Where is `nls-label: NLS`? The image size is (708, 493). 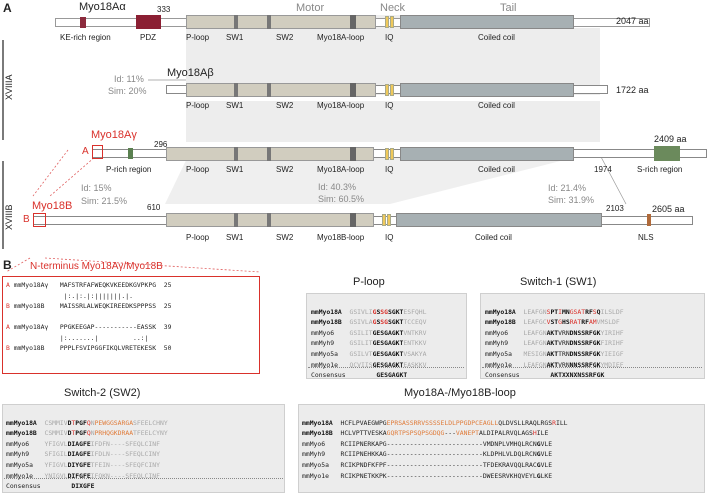
nls-label: NLS is located at coordinates (646, 237).